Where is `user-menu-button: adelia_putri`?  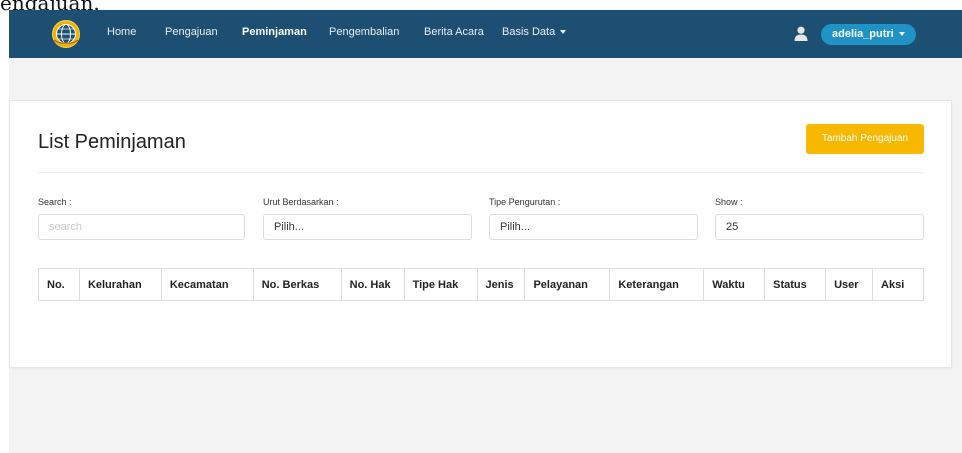 user-menu-button: adelia_putri is located at coordinates (868, 34).